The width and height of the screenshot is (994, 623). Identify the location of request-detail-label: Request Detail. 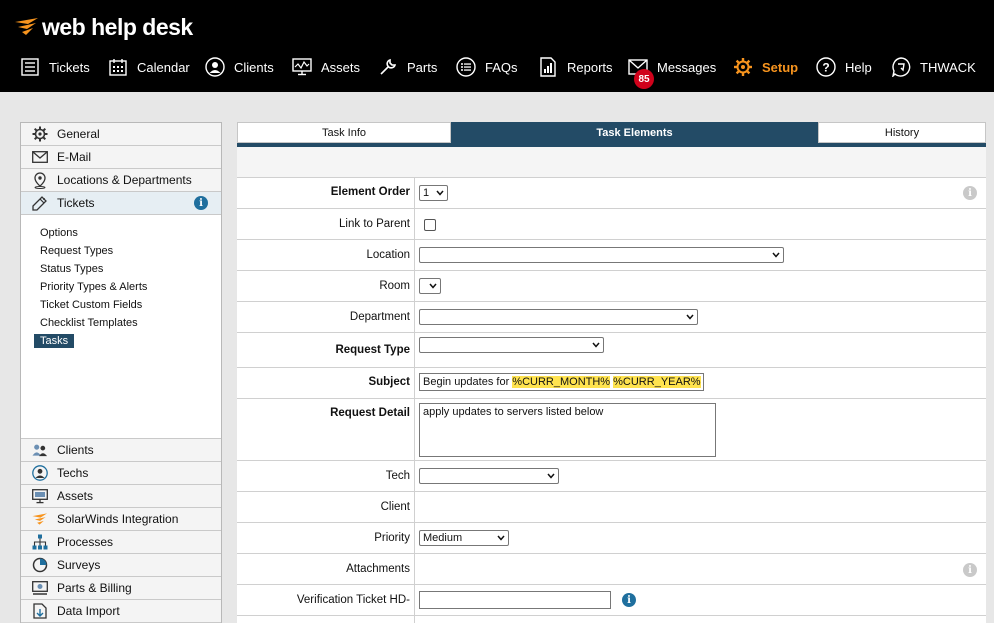
(370, 413).